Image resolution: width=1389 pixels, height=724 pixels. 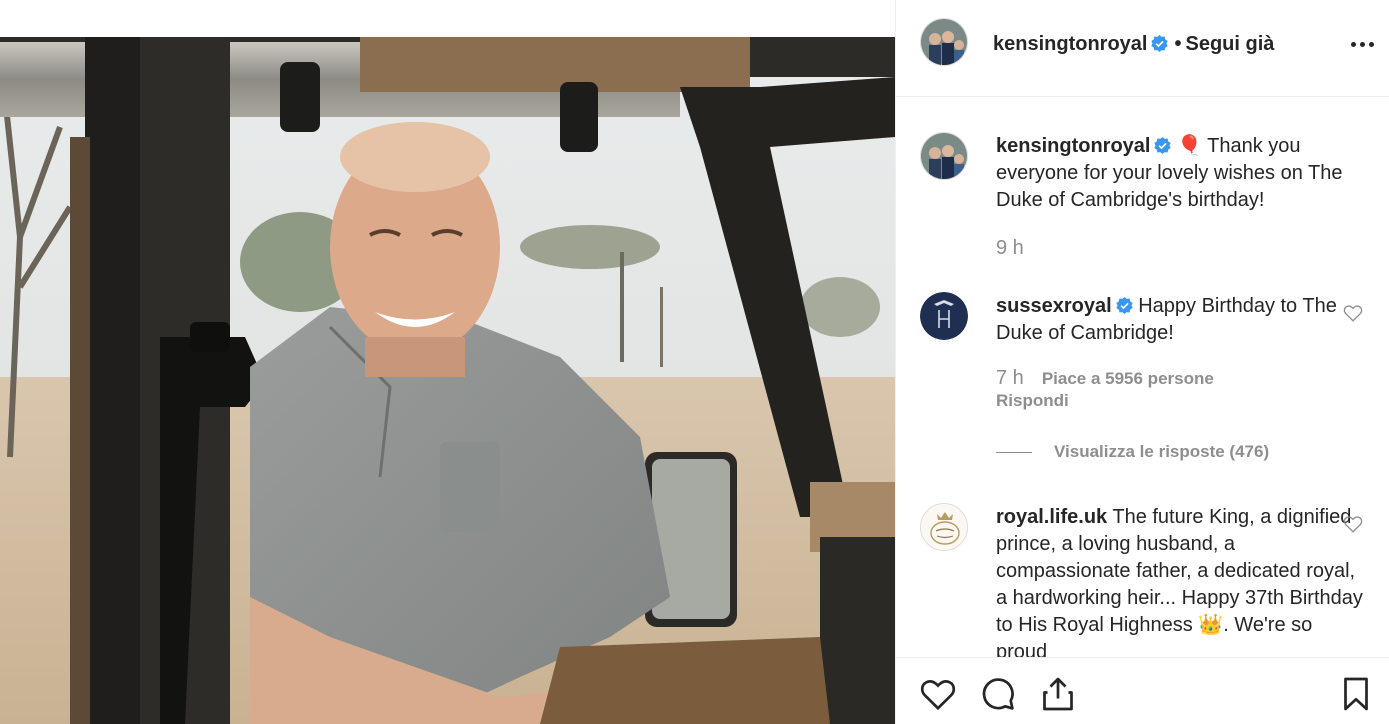 What do you see at coordinates (1356, 694) in the screenshot?
I see `bookmark-icon` at bounding box center [1356, 694].